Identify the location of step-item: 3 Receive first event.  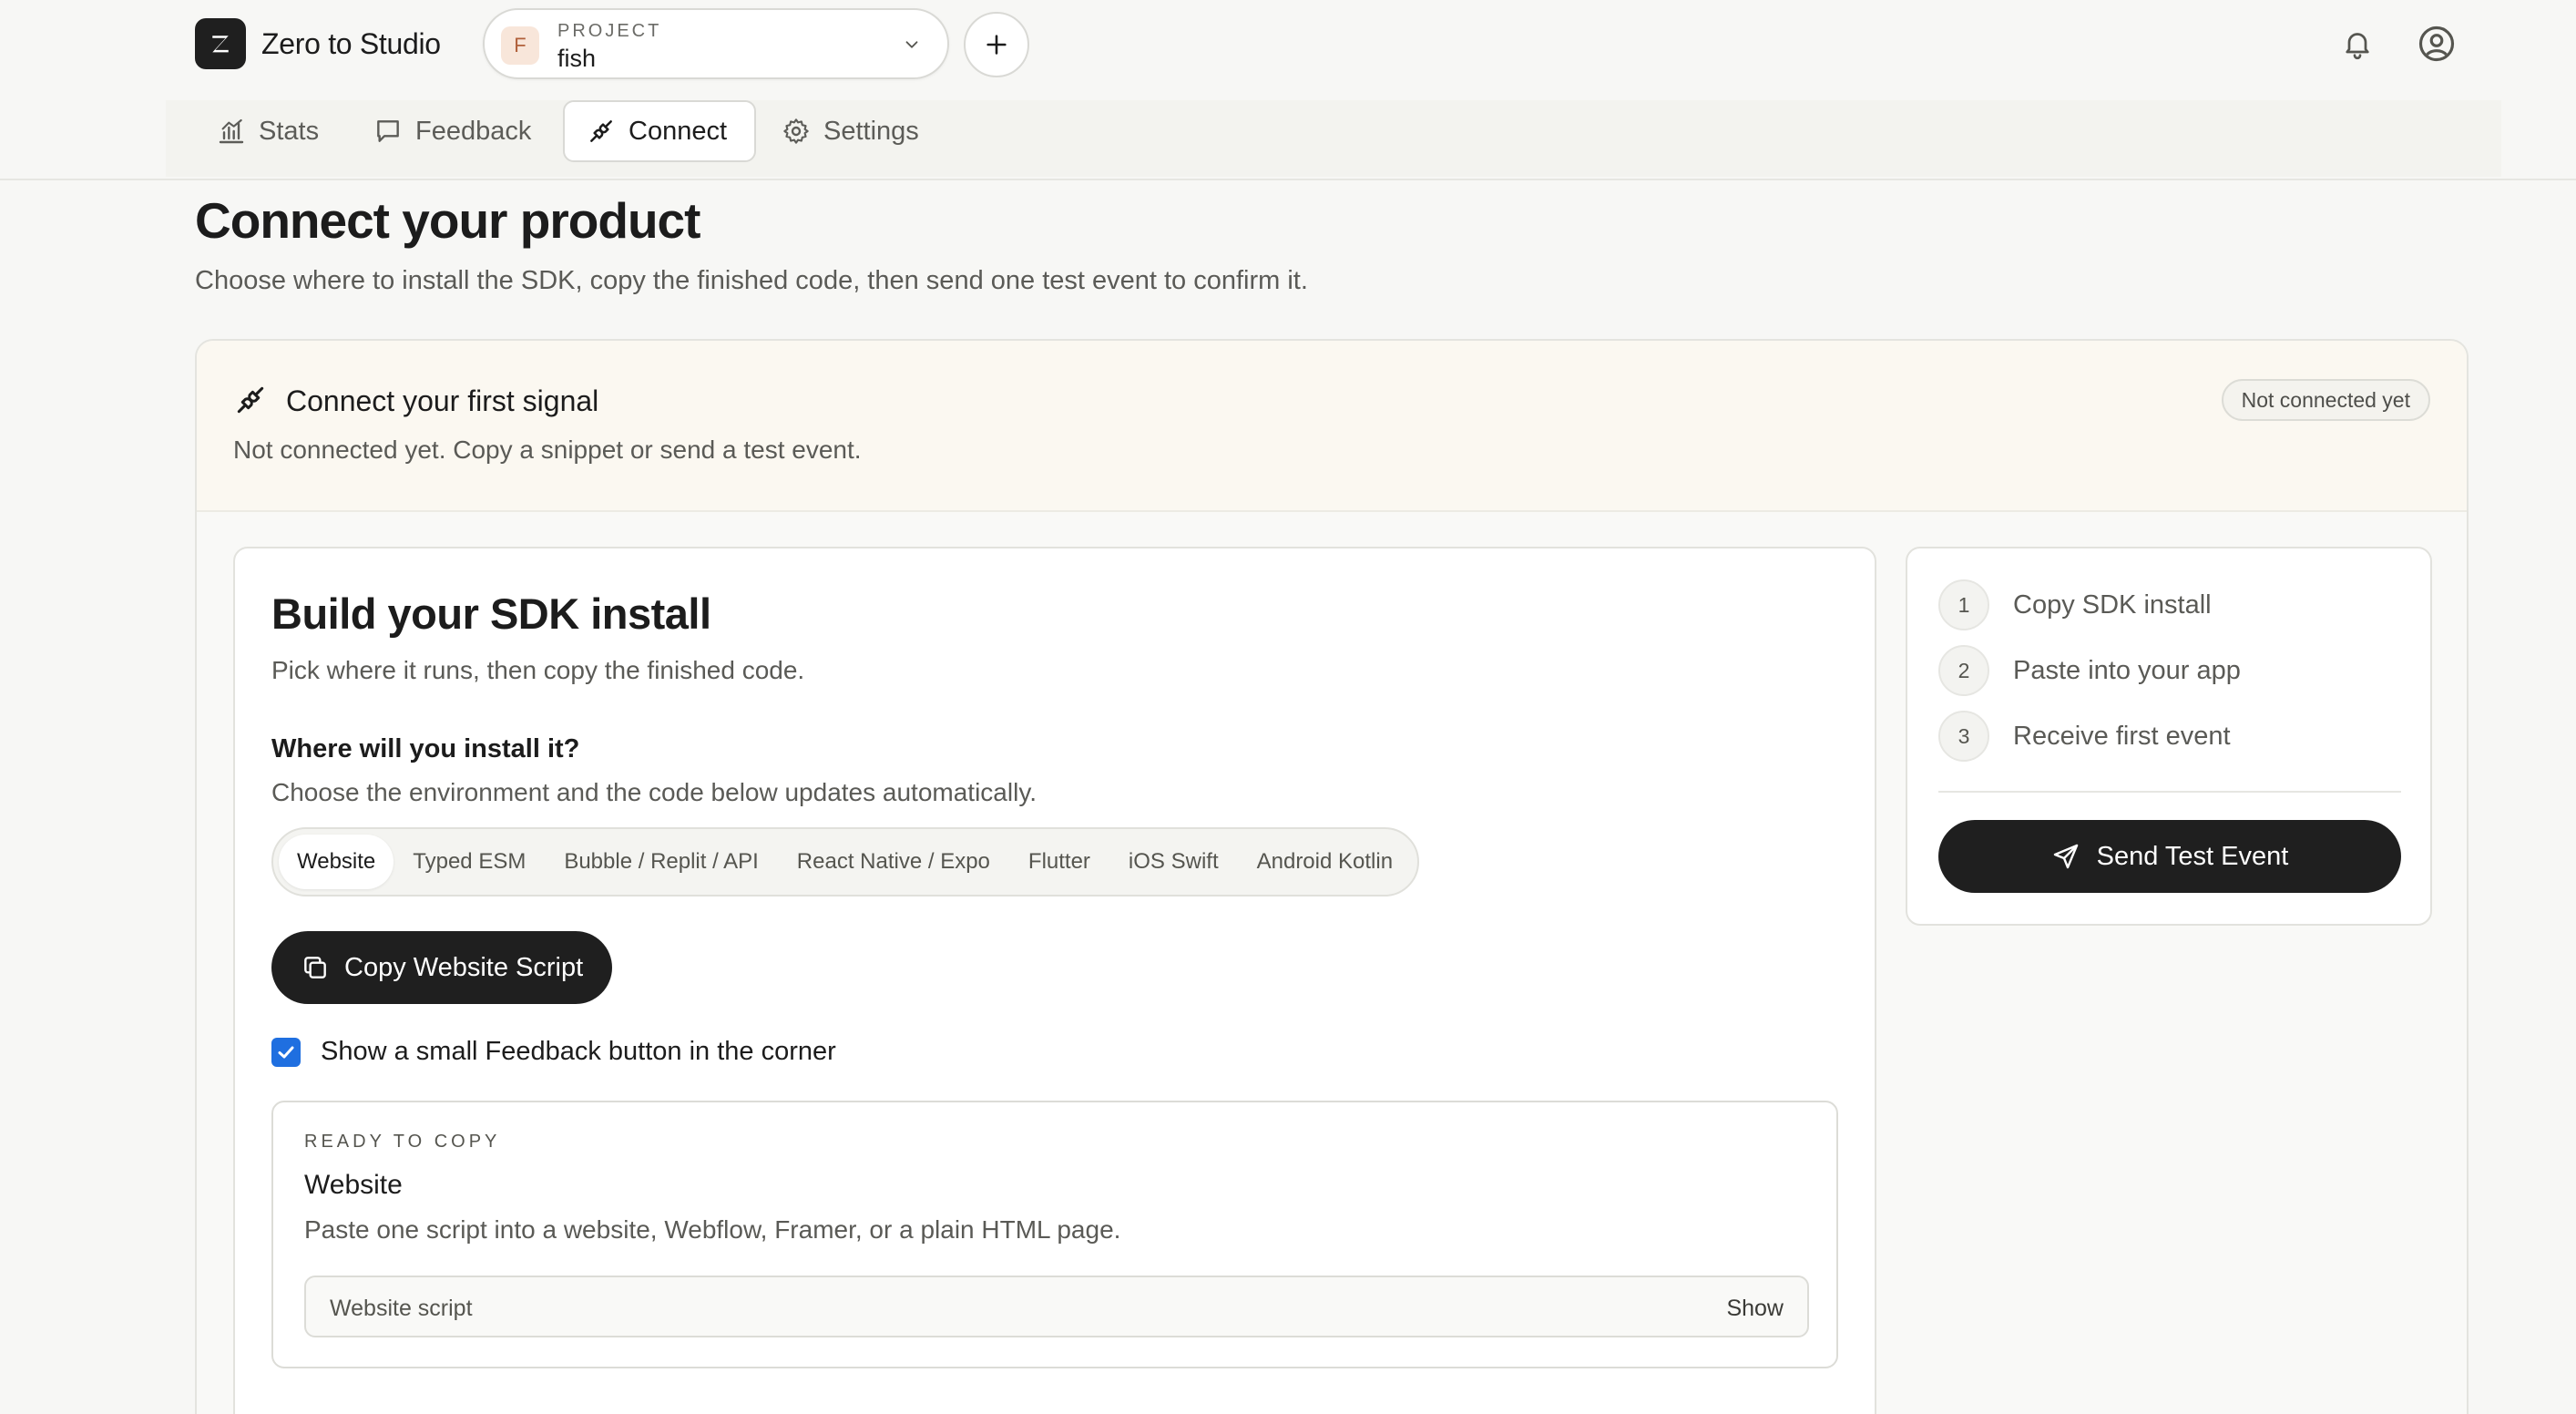
(2084, 736).